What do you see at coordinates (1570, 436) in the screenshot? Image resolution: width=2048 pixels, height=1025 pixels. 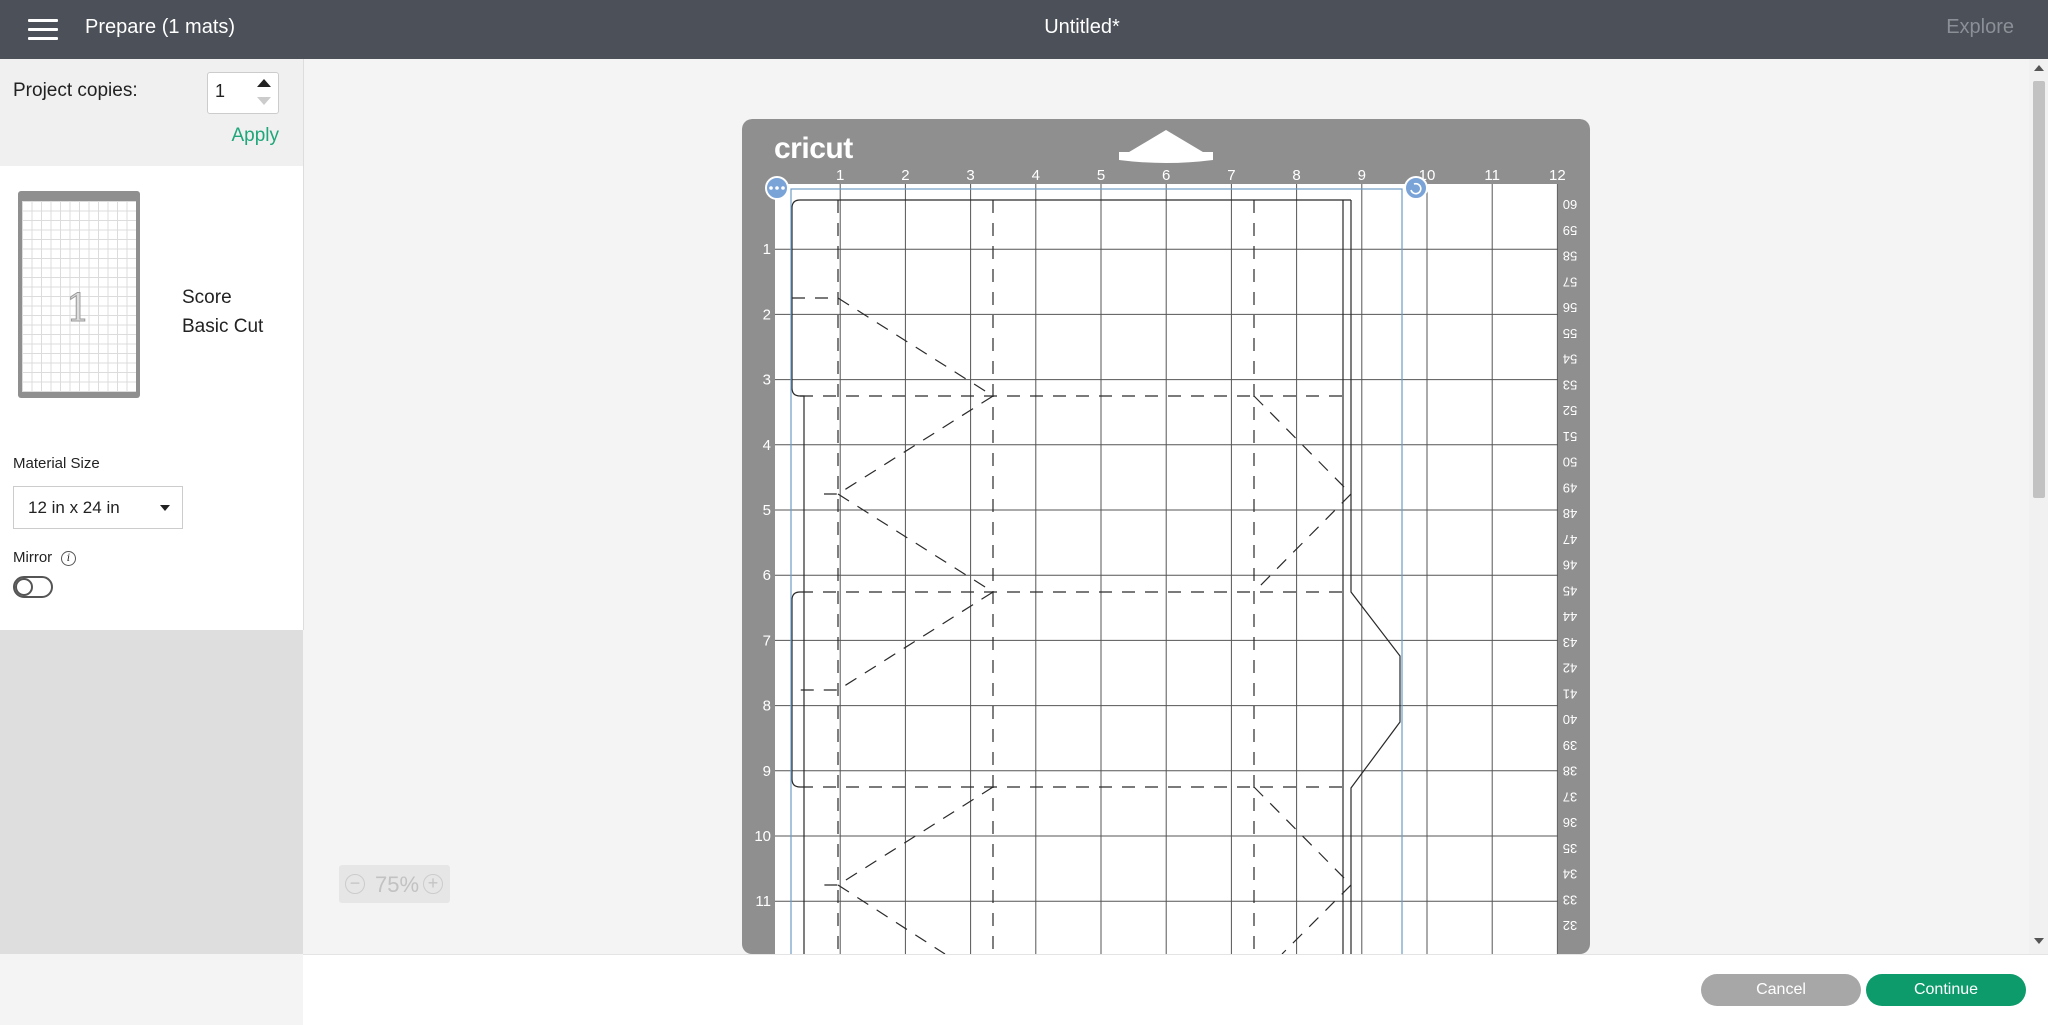 I see `right-ruler-label: 51` at bounding box center [1570, 436].